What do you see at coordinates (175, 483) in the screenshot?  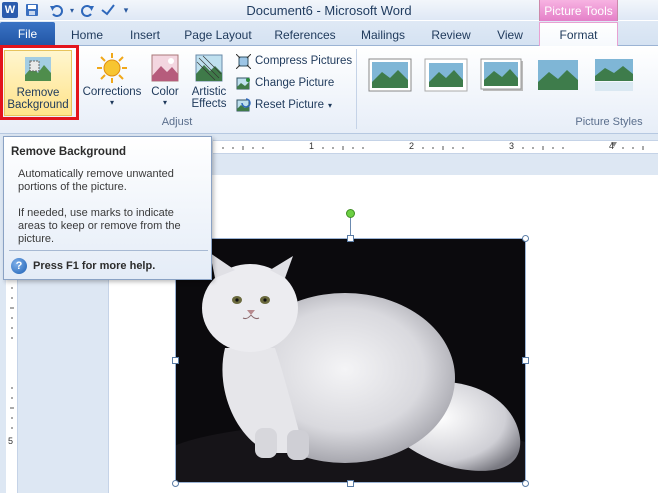 I see `resize-handle-bottom-left` at bounding box center [175, 483].